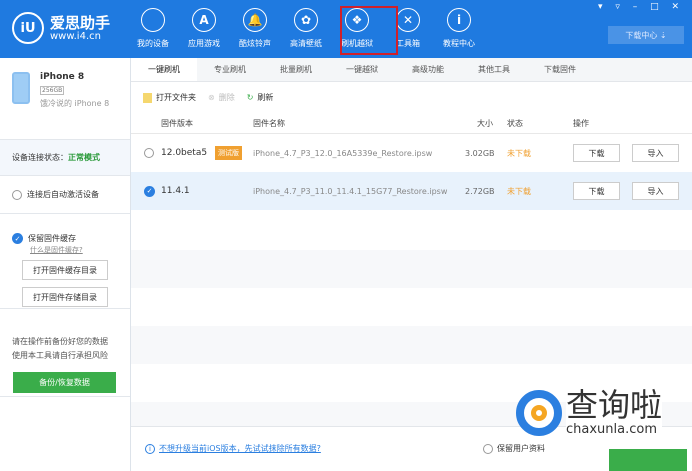  Describe the element at coordinates (539, 412) in the screenshot. I see `watermark-logo-icon` at that location.